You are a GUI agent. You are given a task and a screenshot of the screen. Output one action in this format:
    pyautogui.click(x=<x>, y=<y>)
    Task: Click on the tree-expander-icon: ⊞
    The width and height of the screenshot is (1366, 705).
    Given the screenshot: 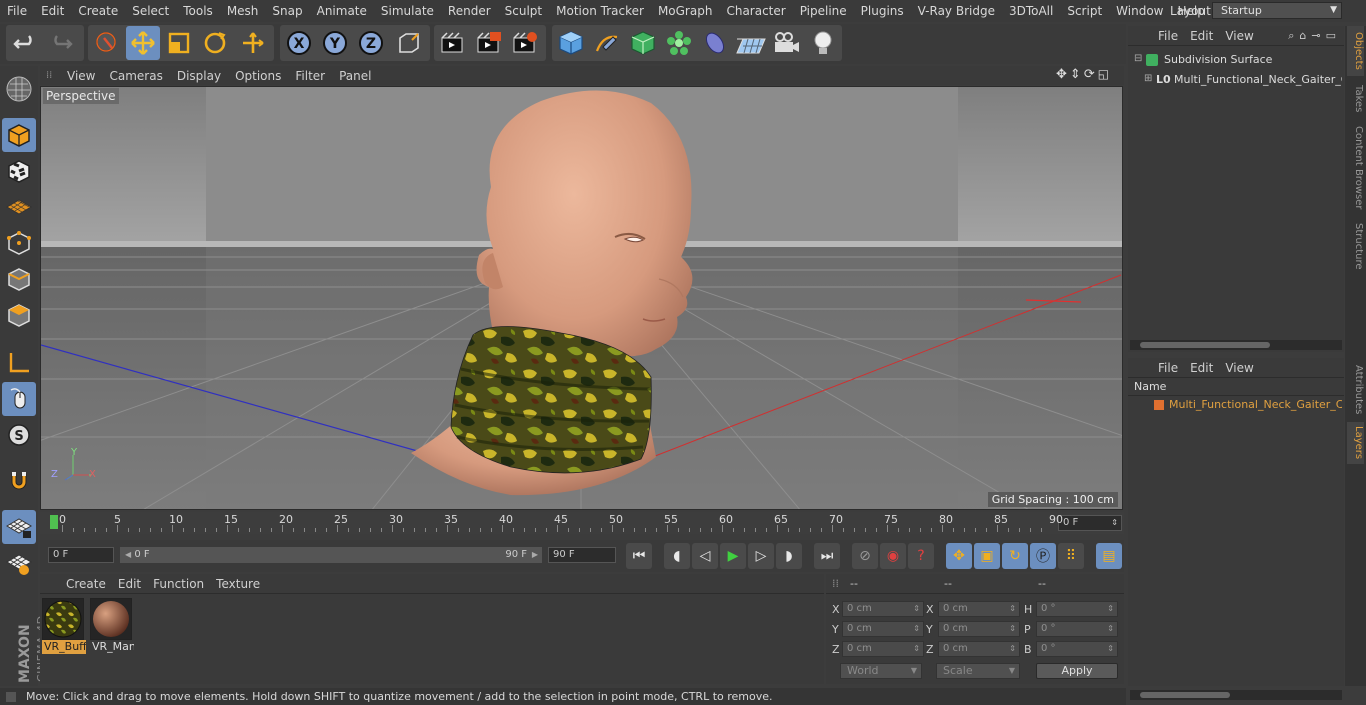 What is the action you would take?
    pyautogui.click(x=1148, y=78)
    